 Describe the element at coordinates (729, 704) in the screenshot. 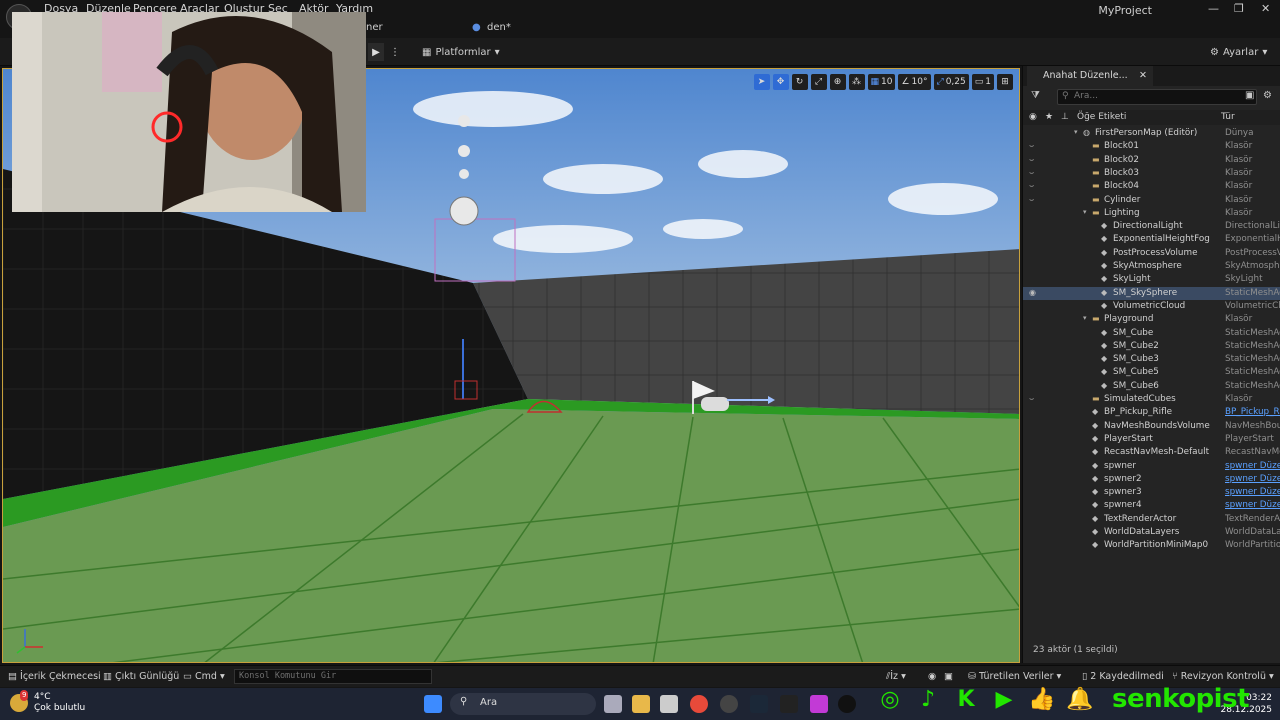

I see `obs-icon` at that location.